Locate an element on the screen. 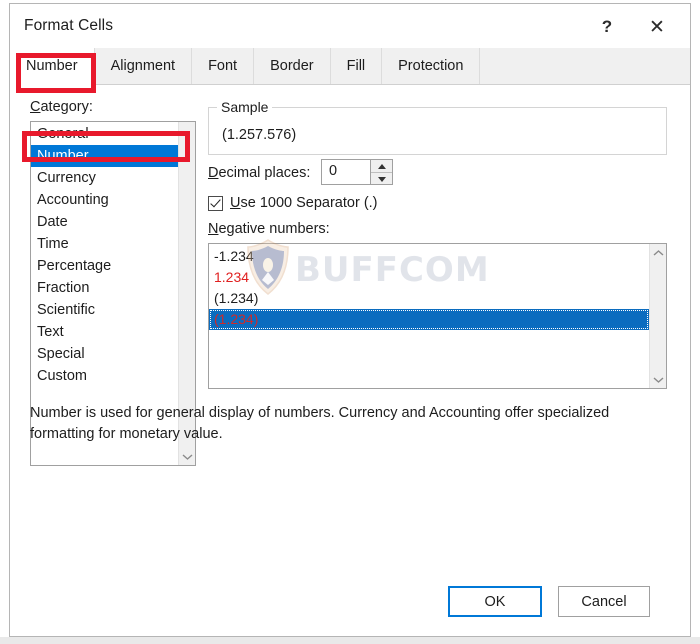 This screenshot has width=700, height=644. list-item: -1.234 is located at coordinates (429, 256).